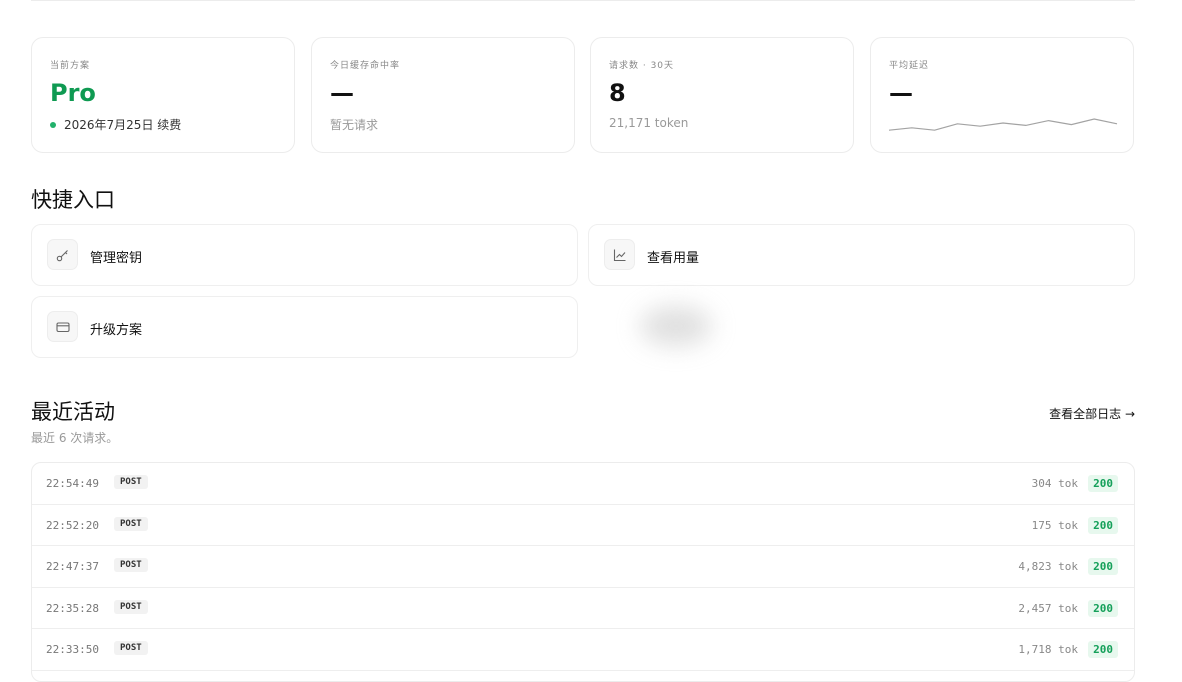  What do you see at coordinates (72, 566) in the screenshot?
I see `log-time: 22:47:37` at bounding box center [72, 566].